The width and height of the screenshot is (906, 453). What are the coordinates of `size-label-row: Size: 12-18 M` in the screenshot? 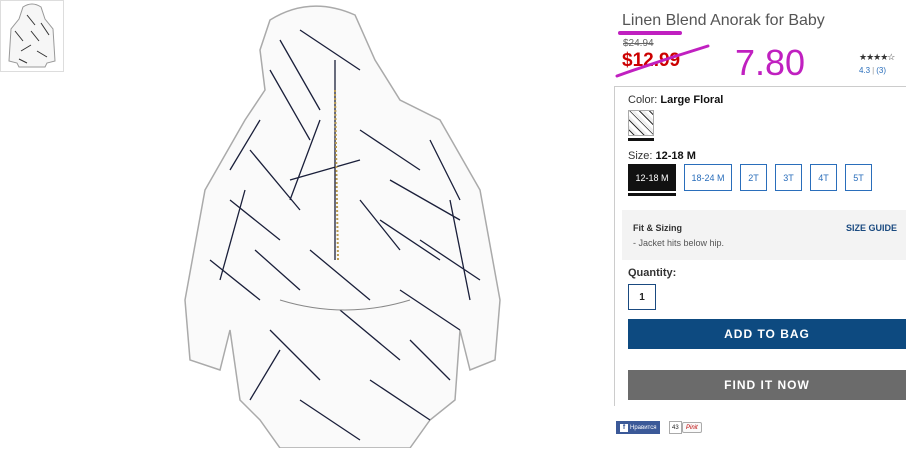 It's located at (662, 156).